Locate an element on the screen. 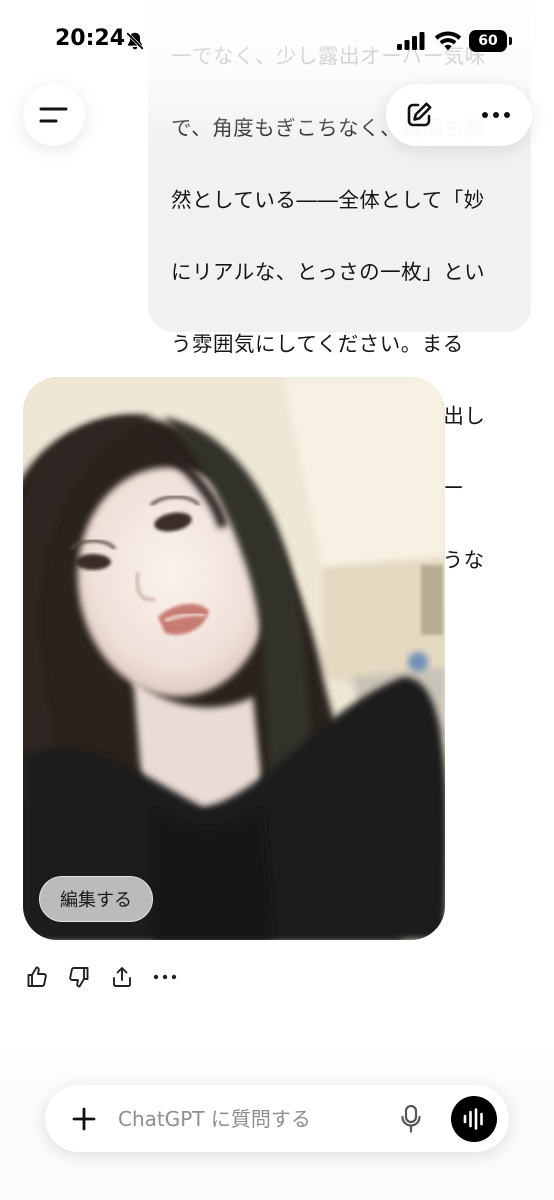 This screenshot has height=1200, width=554. share-icon is located at coordinates (122, 977).